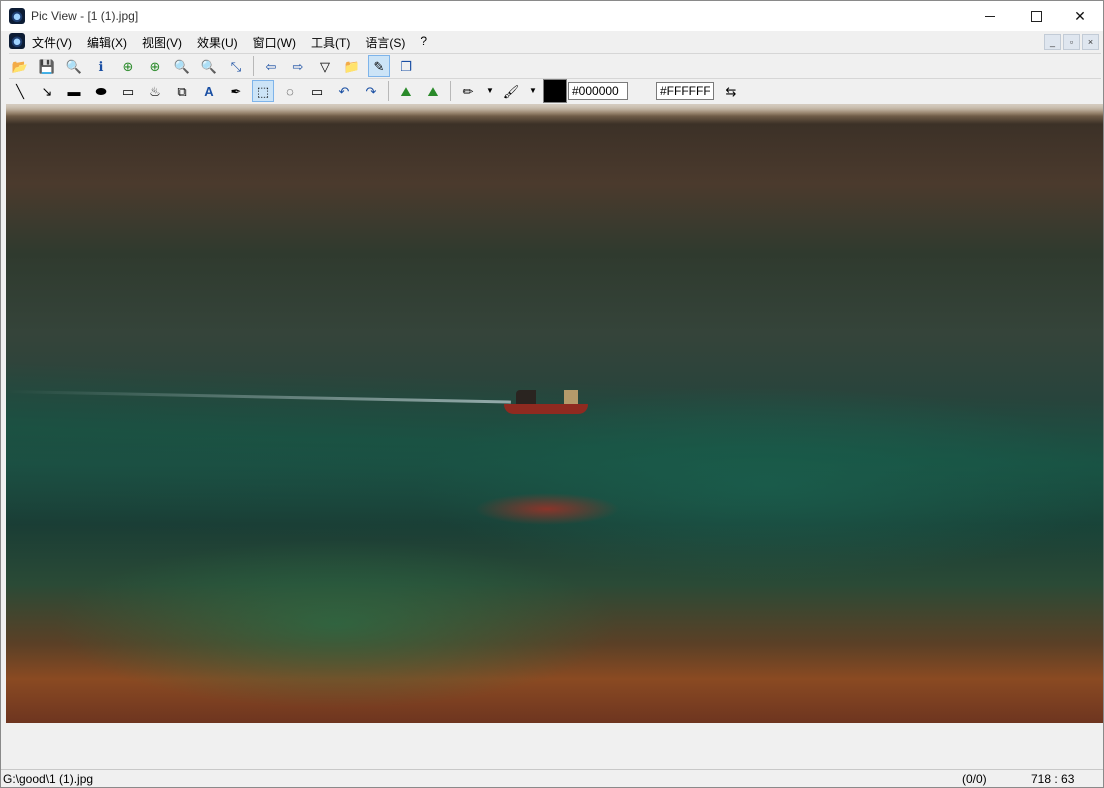  I want to click on pencil-dropdown: ▼, so click(490, 91).